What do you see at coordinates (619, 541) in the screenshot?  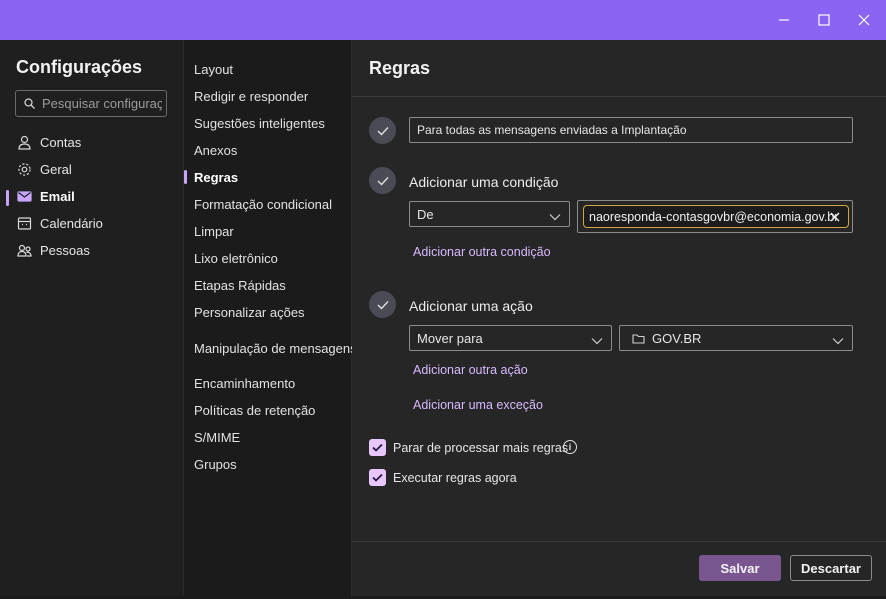 I see `footer-divider` at bounding box center [619, 541].